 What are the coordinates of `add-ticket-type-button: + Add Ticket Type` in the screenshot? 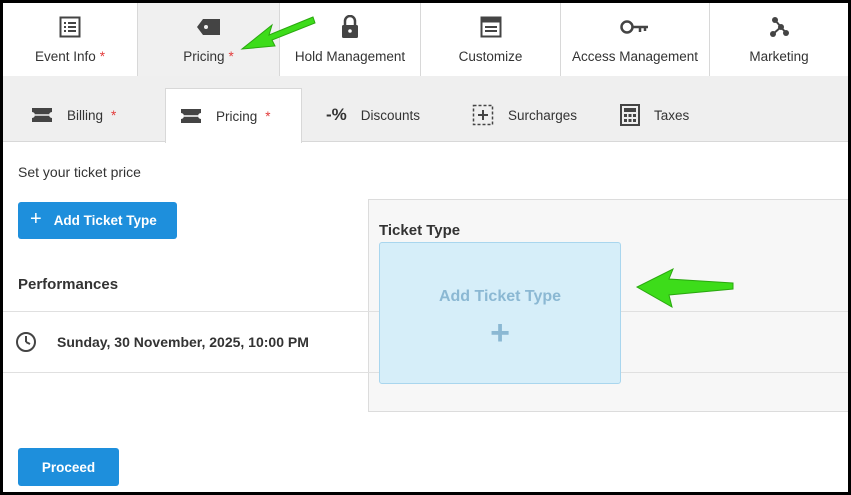 It's located at (97, 220).